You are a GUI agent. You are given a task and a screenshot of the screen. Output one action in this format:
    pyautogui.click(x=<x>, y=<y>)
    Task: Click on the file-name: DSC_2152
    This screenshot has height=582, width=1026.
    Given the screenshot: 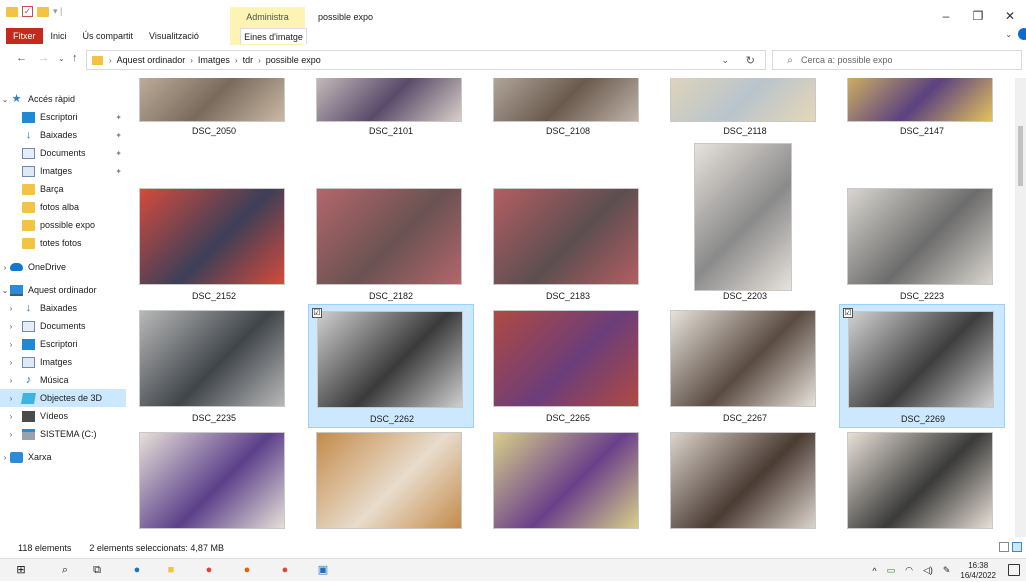 What is the action you would take?
    pyautogui.click(x=214, y=296)
    